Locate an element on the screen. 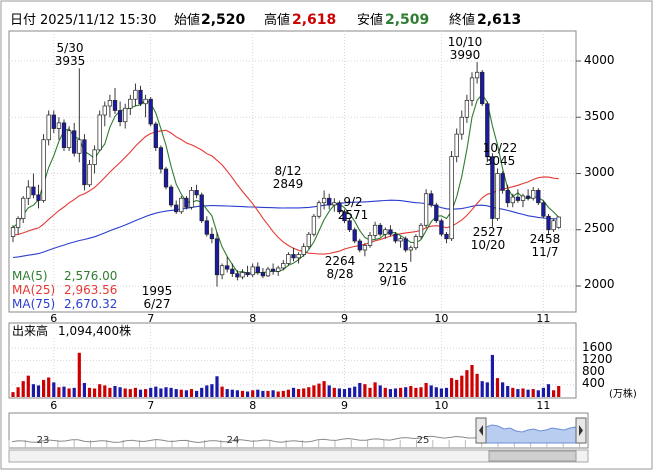  annotation-date: 5/30 is located at coordinates (70, 48).